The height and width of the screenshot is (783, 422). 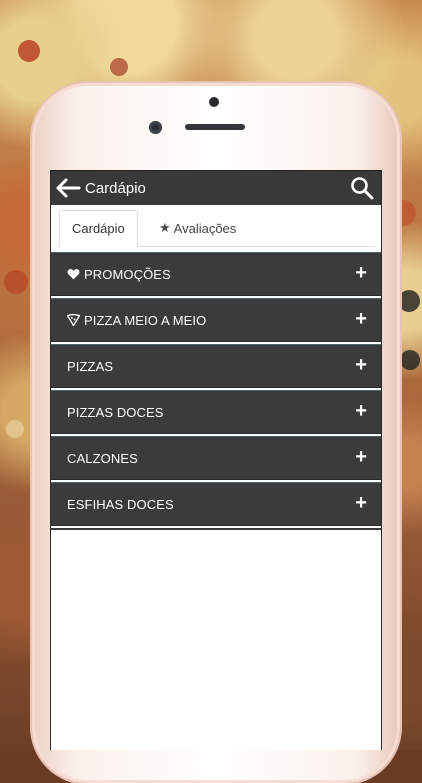 I want to click on tab-bar: Cardápio ★ Avaliações, so click(x=216, y=228).